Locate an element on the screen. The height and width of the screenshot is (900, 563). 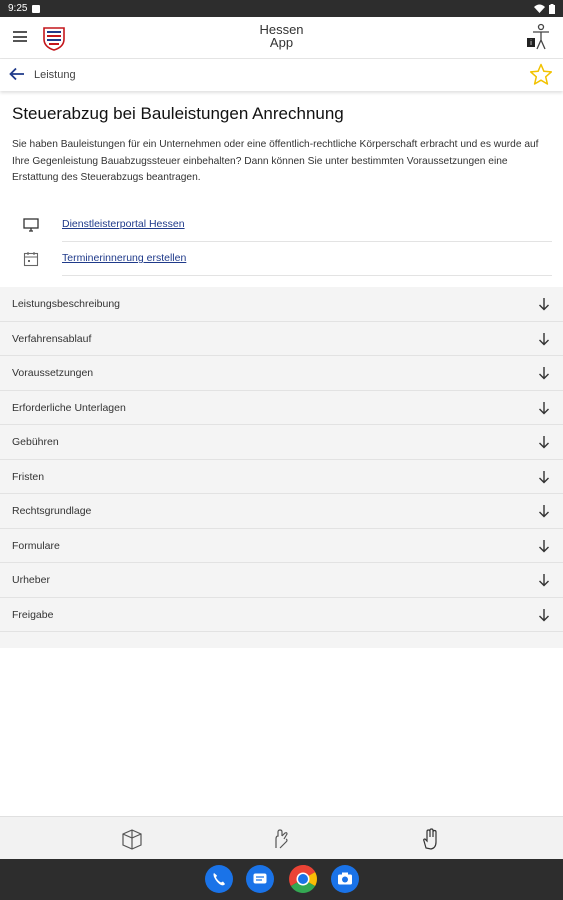
chrome-icon is located at coordinates (303, 879).